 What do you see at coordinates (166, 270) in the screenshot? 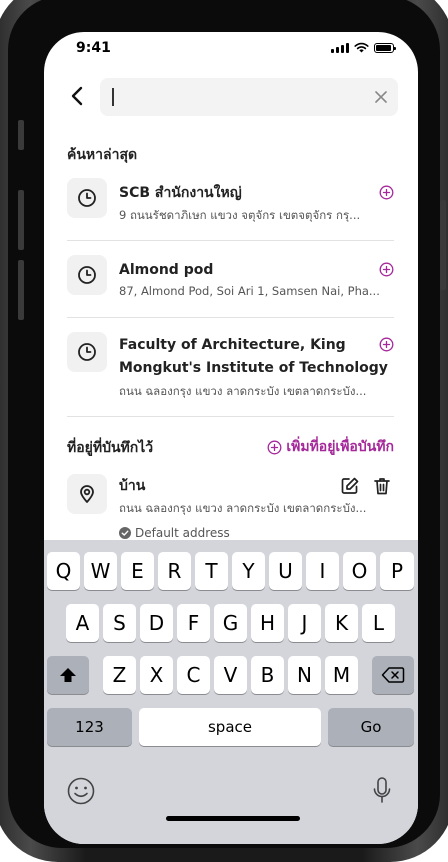
I see `recent-item-title: Almond pod` at bounding box center [166, 270].